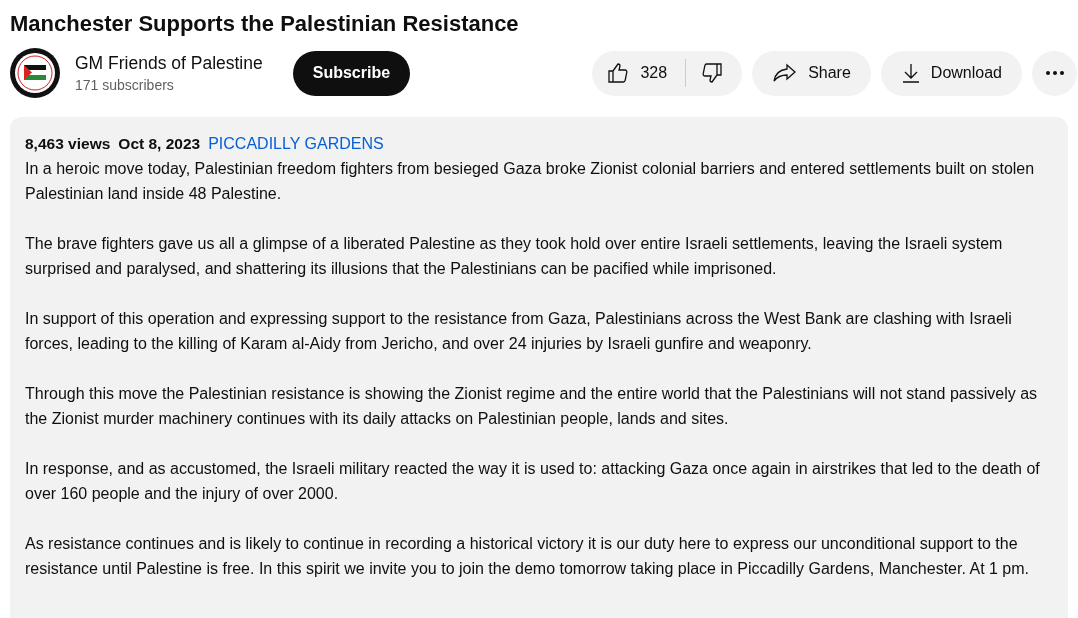 Image resolution: width=1078 pixels, height=618 pixels. What do you see at coordinates (519, 331) in the screenshot?
I see `description-paragraph: In support of this operation and expressing support to the resistance from Gaza, Palestinians across the West Bank are clashing with Israeli forces, leading to the killing of Karam al-Aidy from Jericho, and over 24 injuries by Israeli gunfire and weaponry.` at bounding box center [519, 331].